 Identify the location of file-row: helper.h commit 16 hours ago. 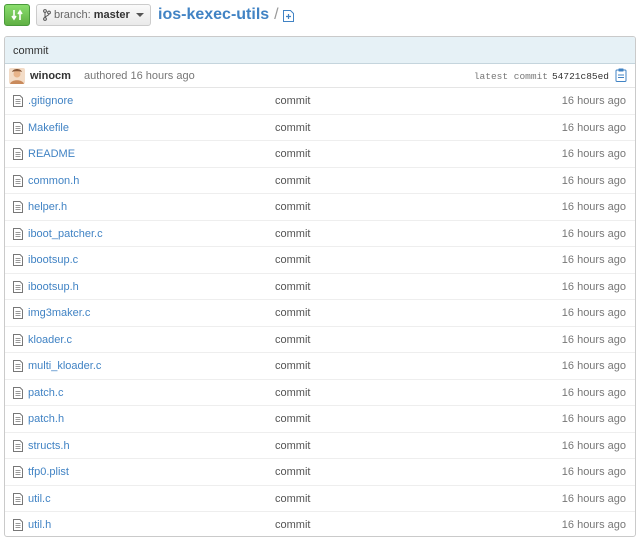
(320, 207).